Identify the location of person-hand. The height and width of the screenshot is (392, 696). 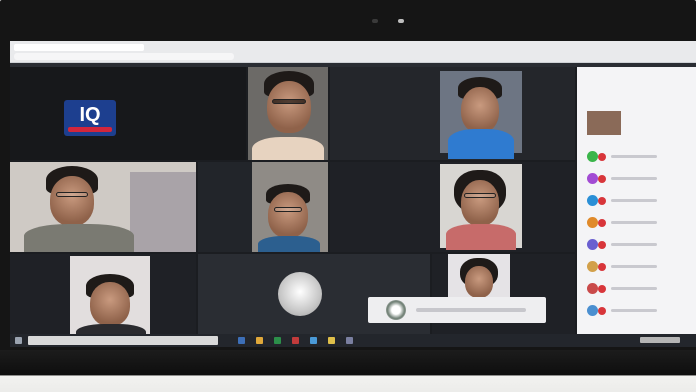
(288, 148).